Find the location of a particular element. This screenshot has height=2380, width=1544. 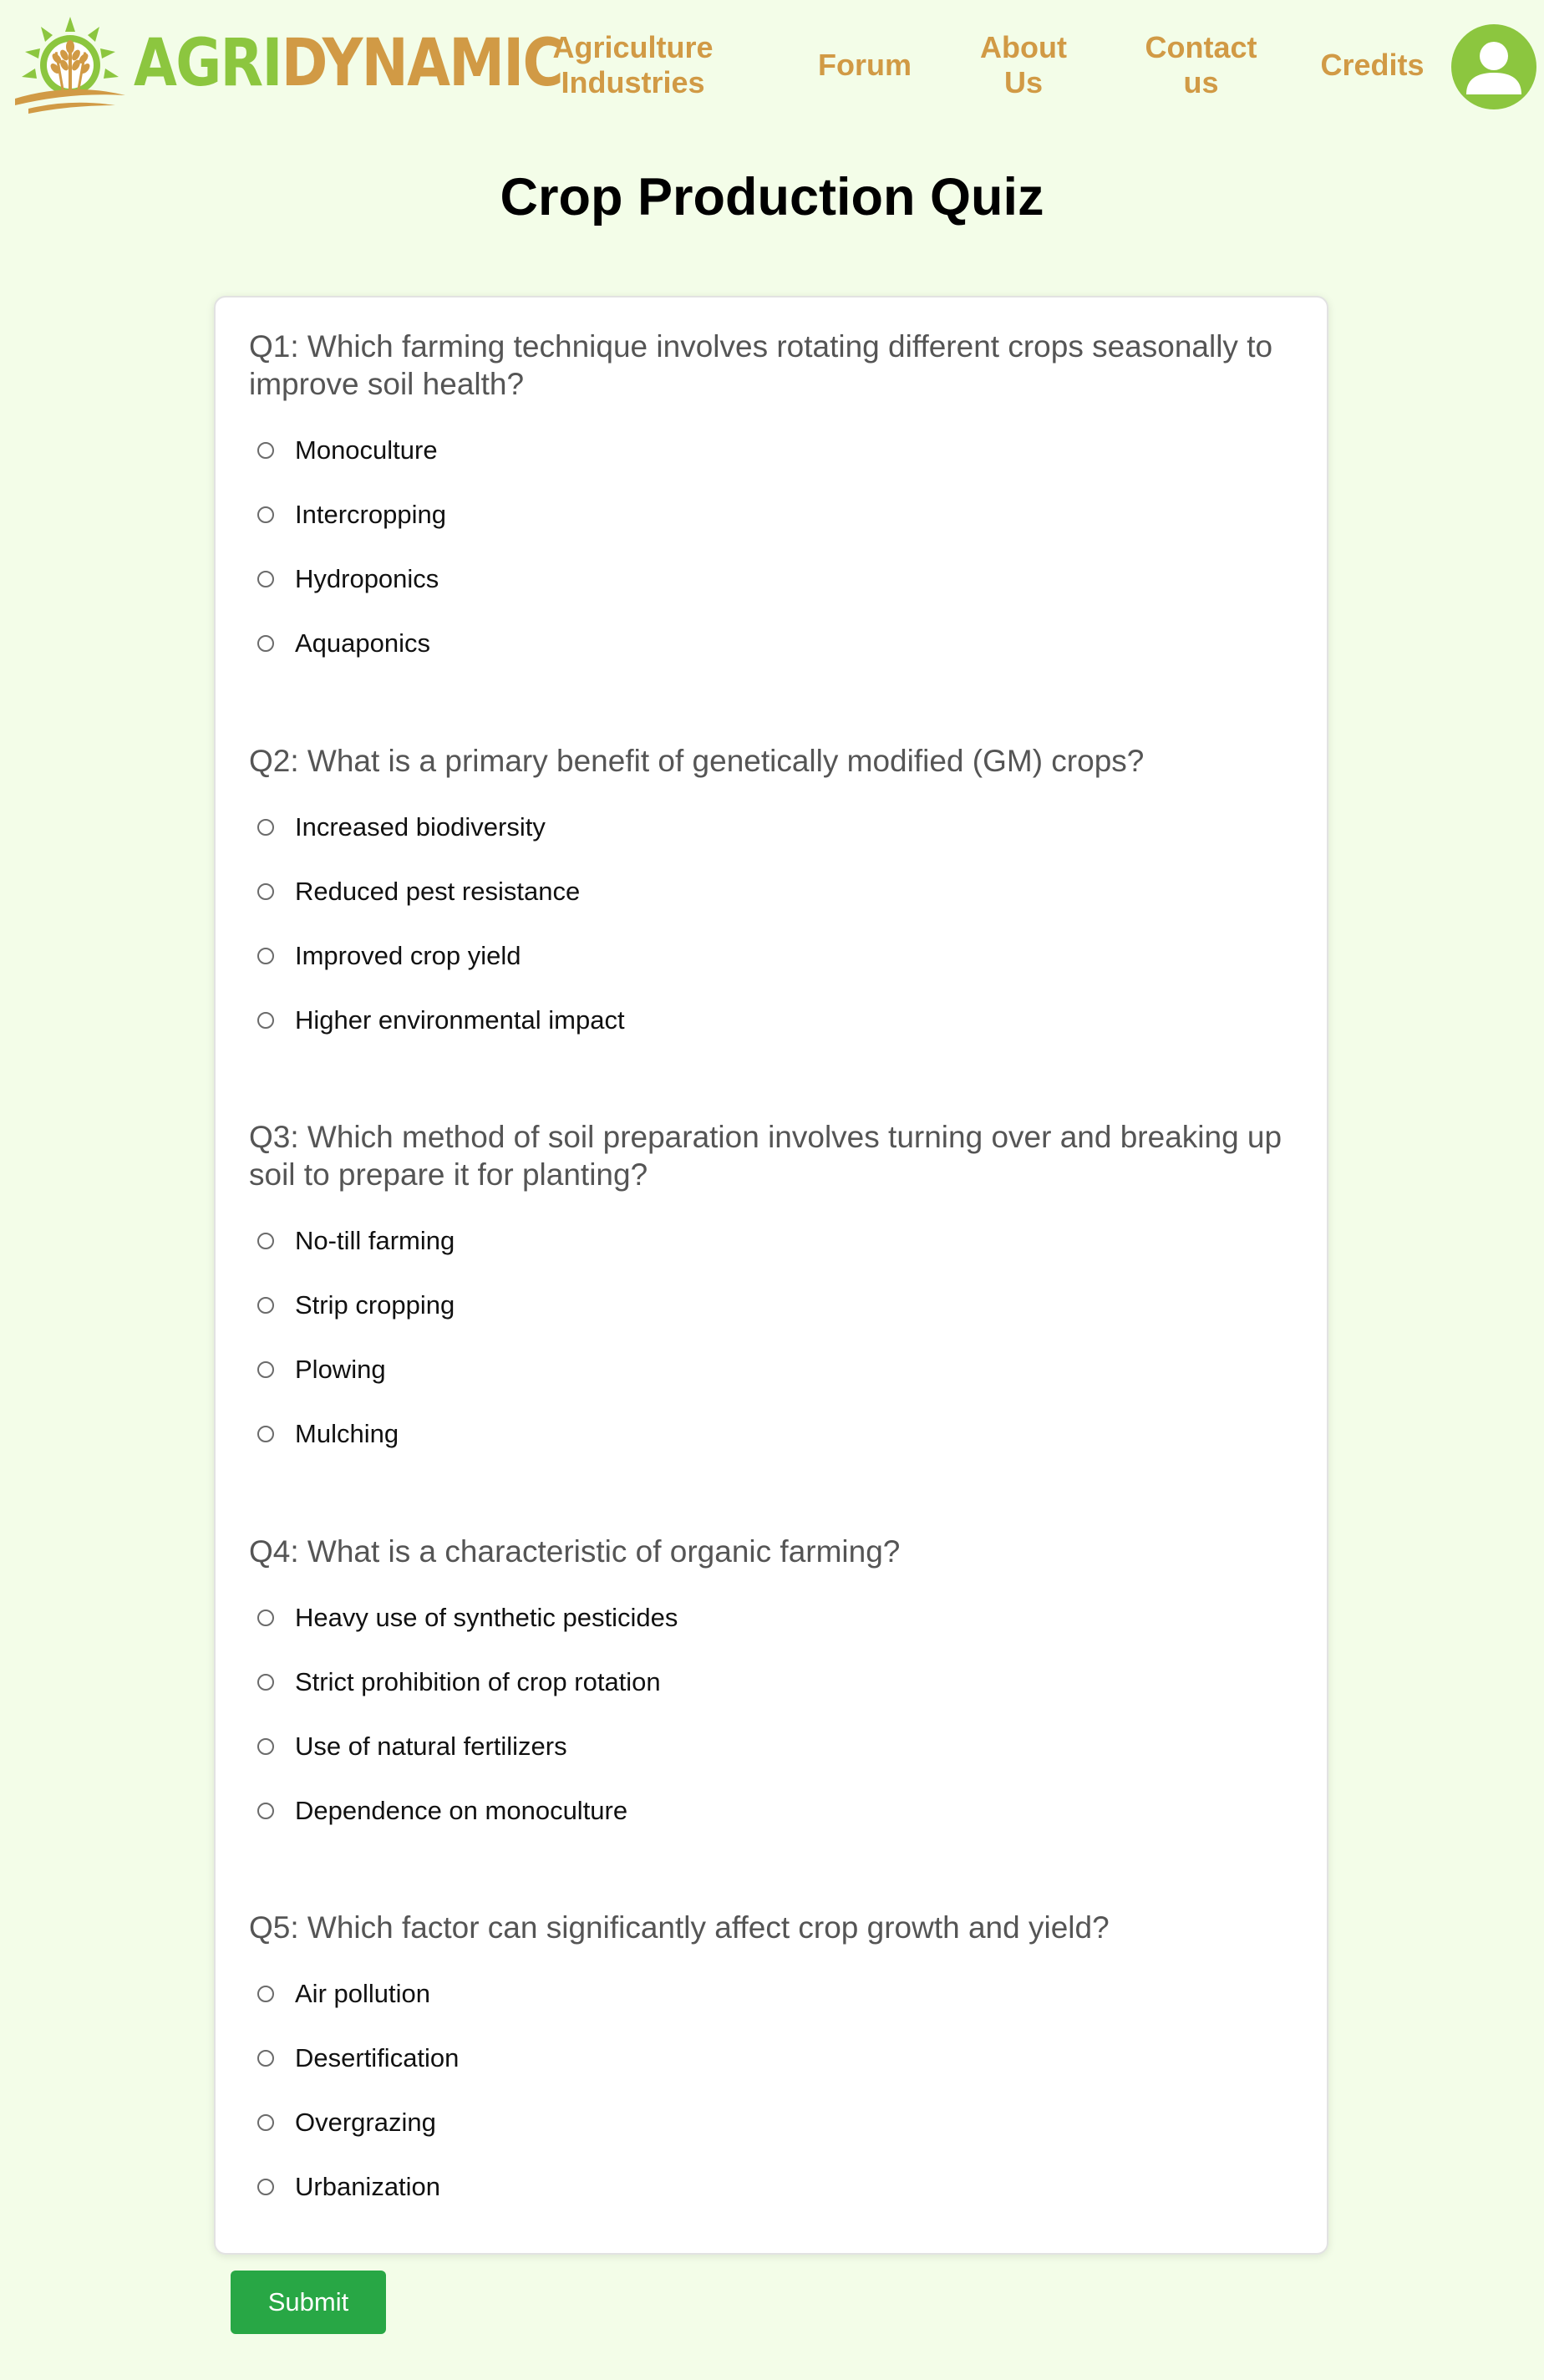

option-label: Air pollution is located at coordinates (363, 1993).